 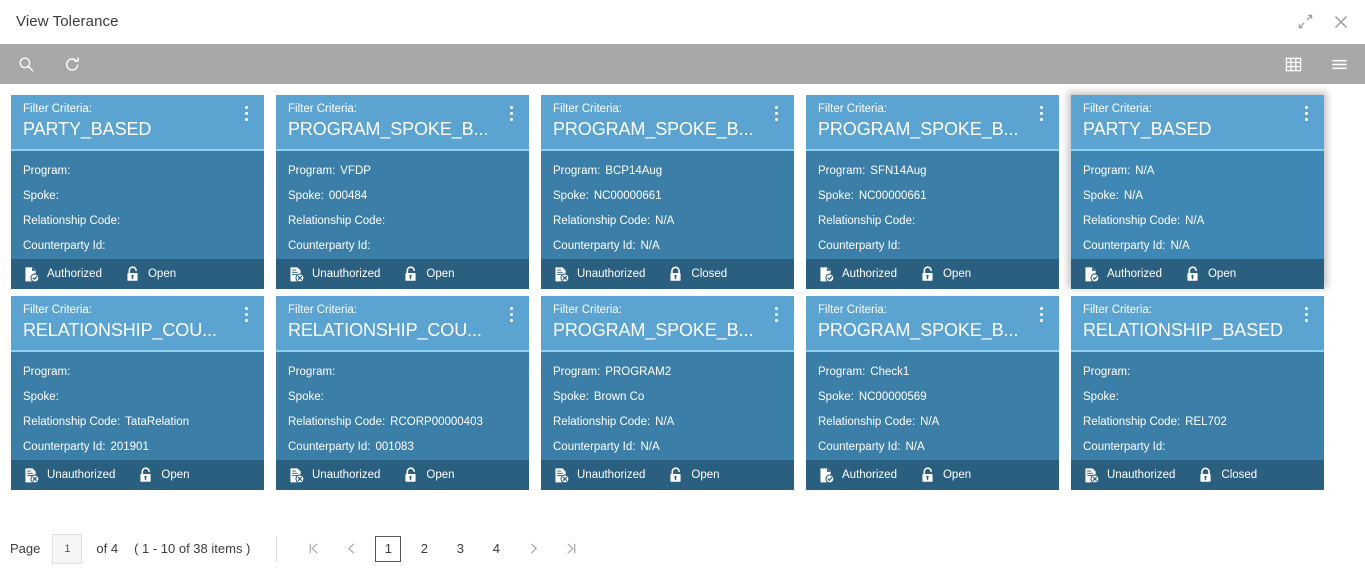 I want to click on relationship-code-field: Relationship Code: N/A, so click(x=933, y=422).